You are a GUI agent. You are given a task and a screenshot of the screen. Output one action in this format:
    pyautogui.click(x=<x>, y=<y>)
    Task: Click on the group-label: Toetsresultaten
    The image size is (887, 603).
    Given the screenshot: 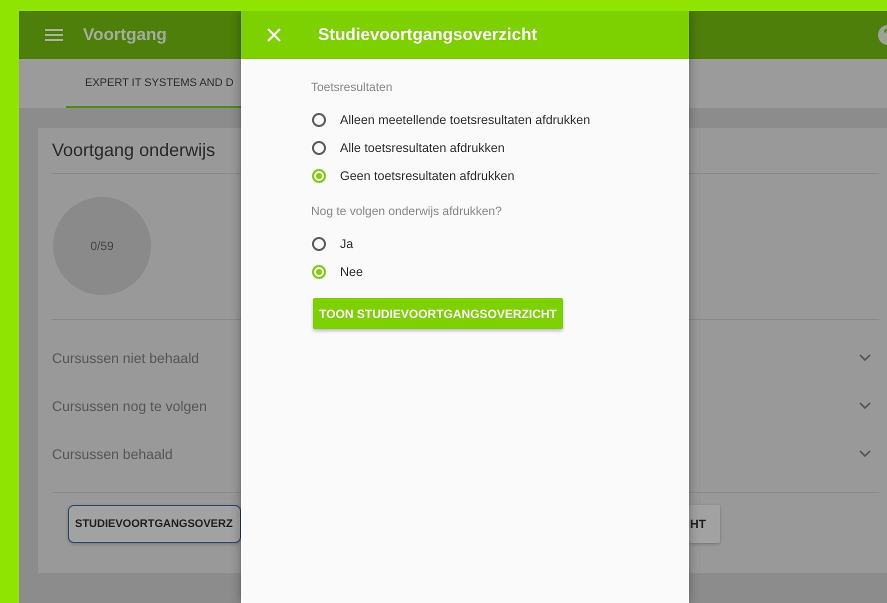 What is the action you would take?
    pyautogui.click(x=352, y=87)
    